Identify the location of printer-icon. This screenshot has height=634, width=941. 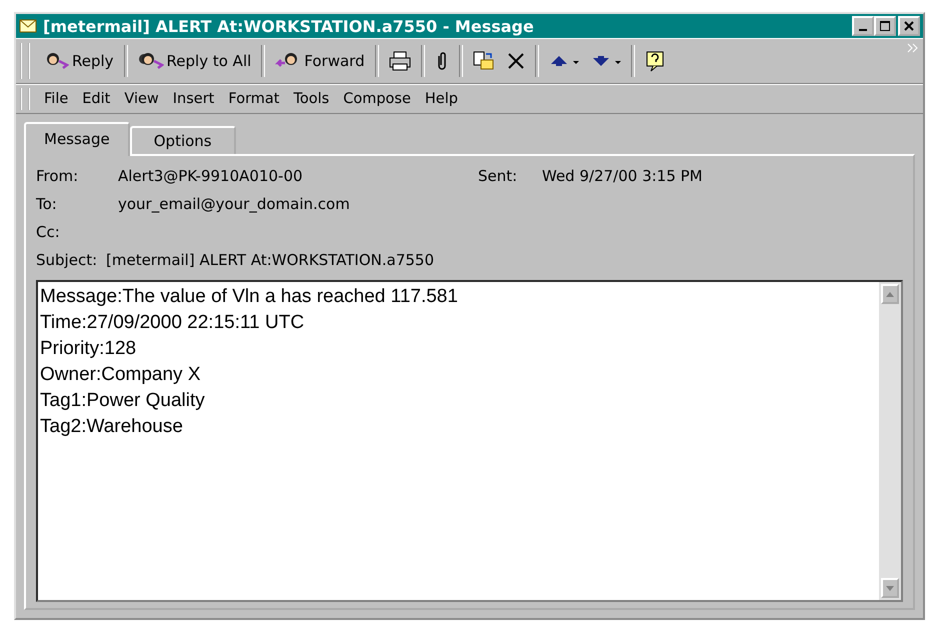
(399, 61).